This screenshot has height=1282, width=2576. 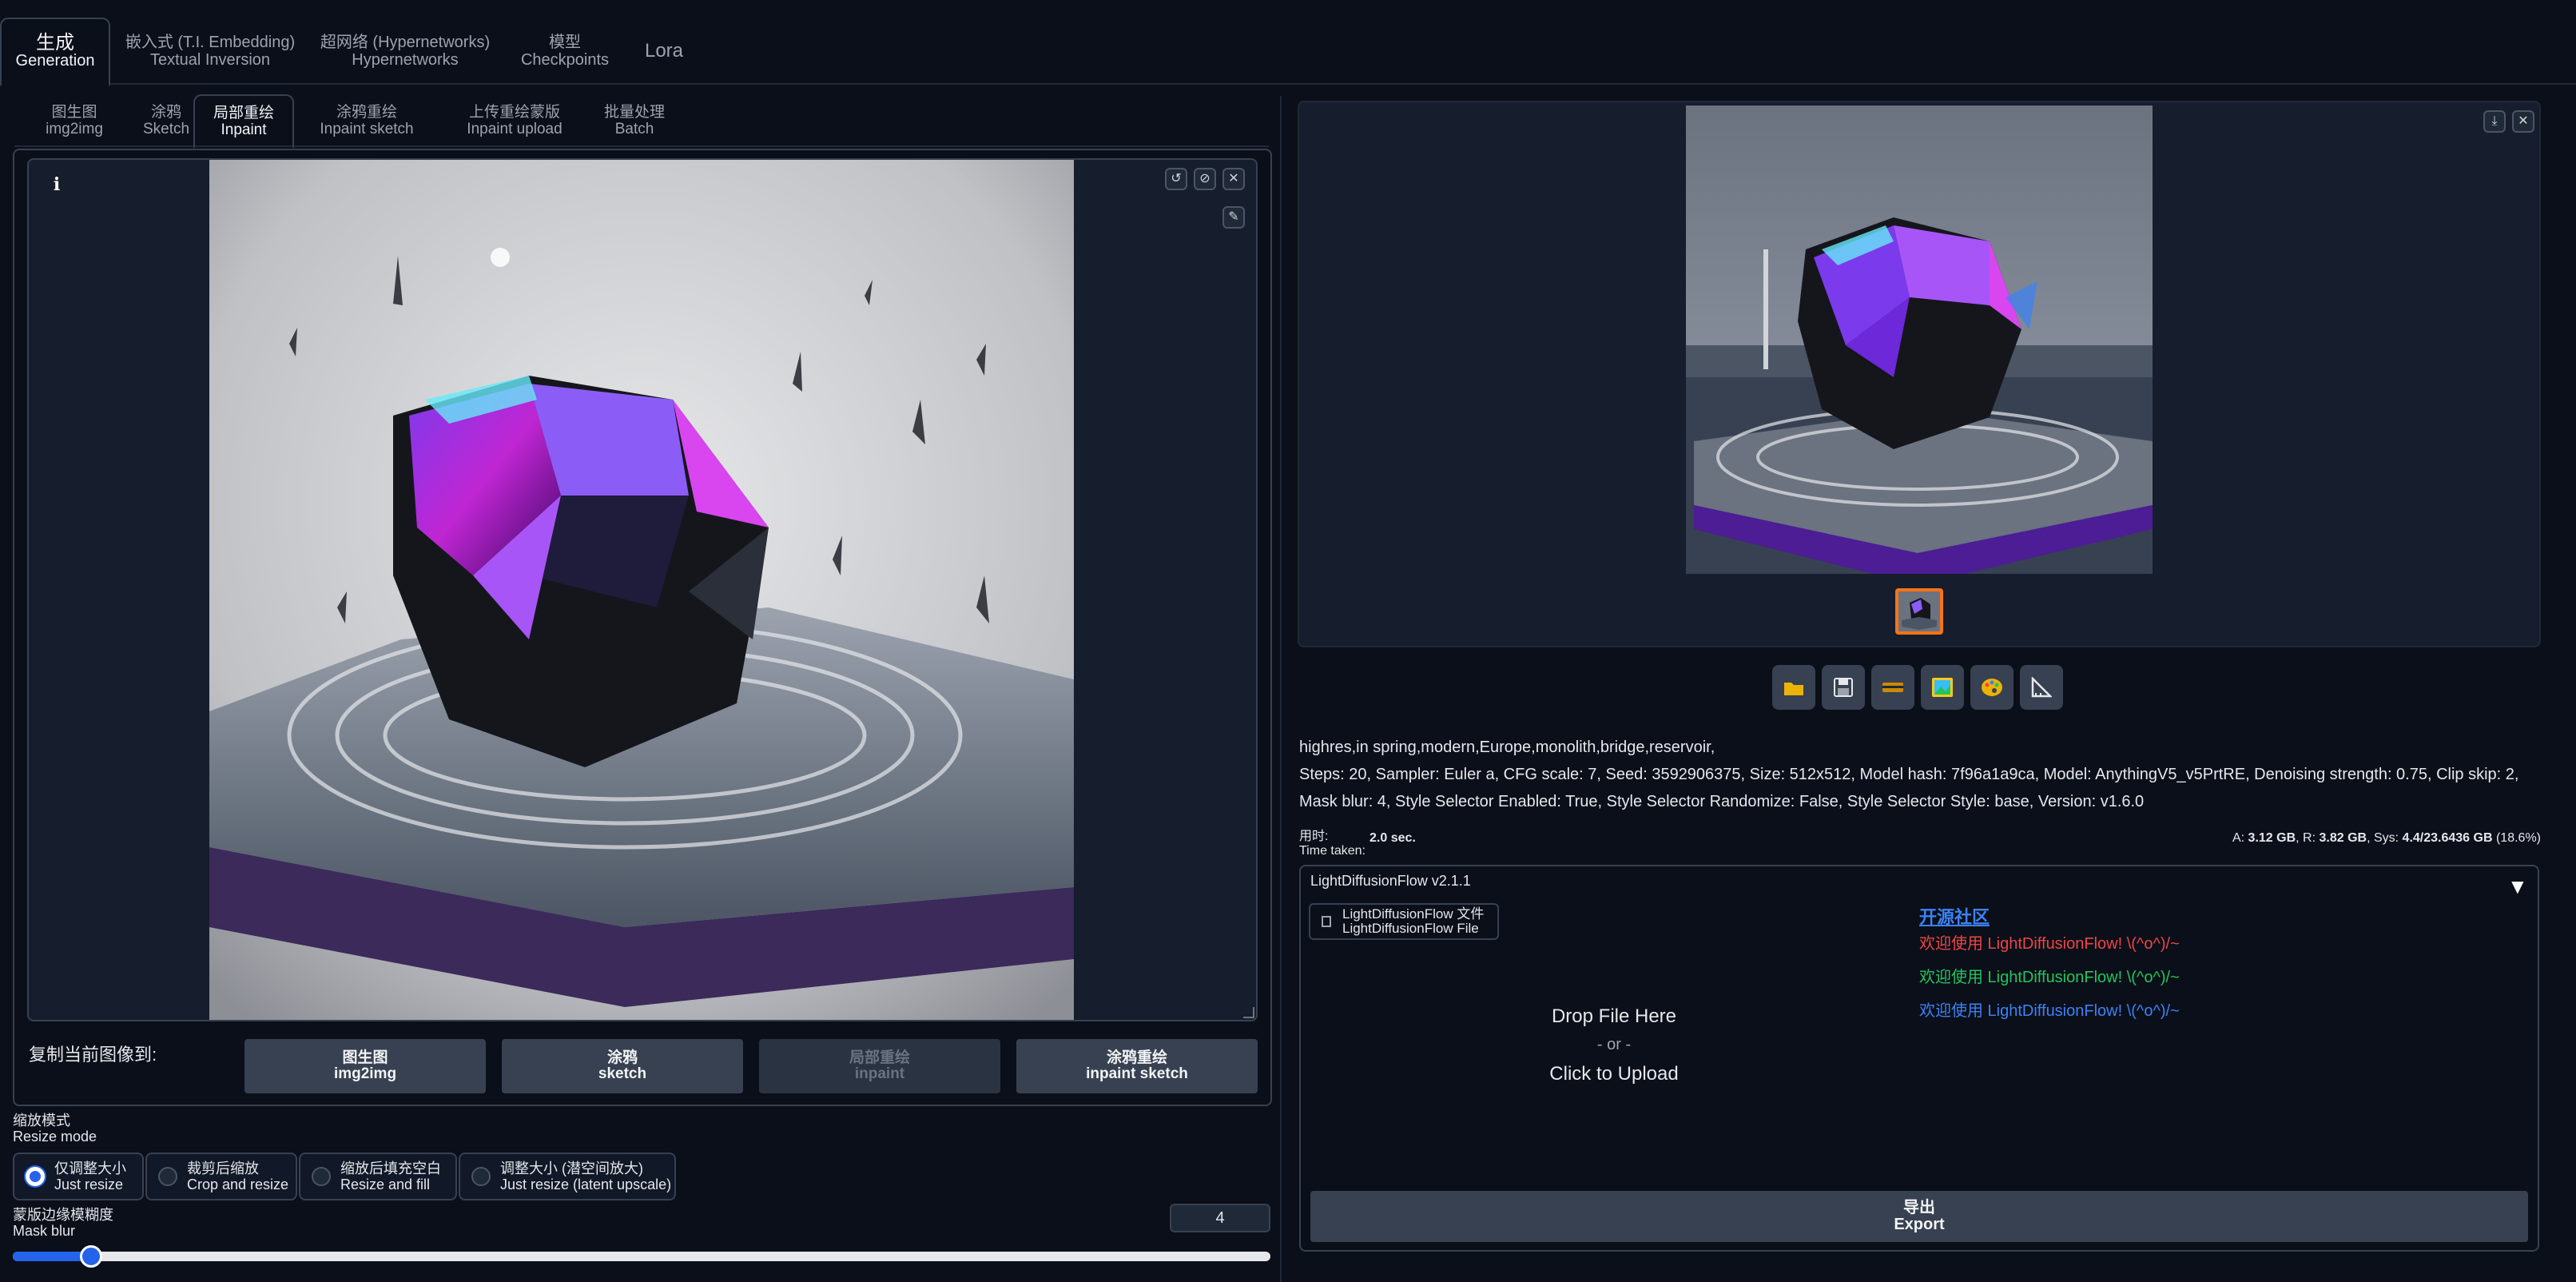 What do you see at coordinates (390, 1168) in the screenshot?
I see `radio-fill-cn: 缩放后填充空白` at bounding box center [390, 1168].